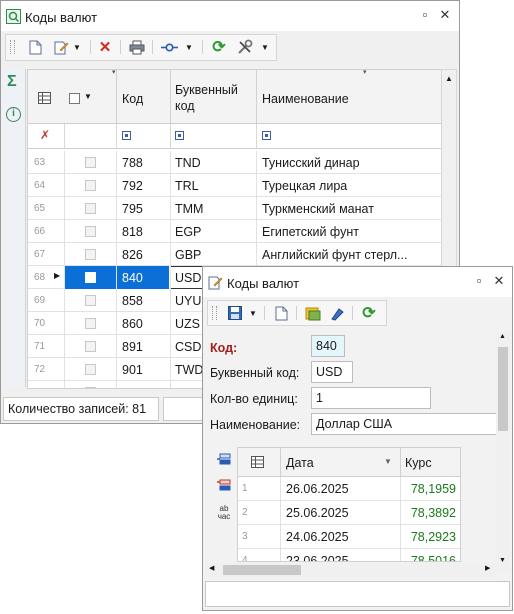 The width and height of the screenshot is (514, 614). I want to click on scroll-left-icon: ◀, so click(211, 568).